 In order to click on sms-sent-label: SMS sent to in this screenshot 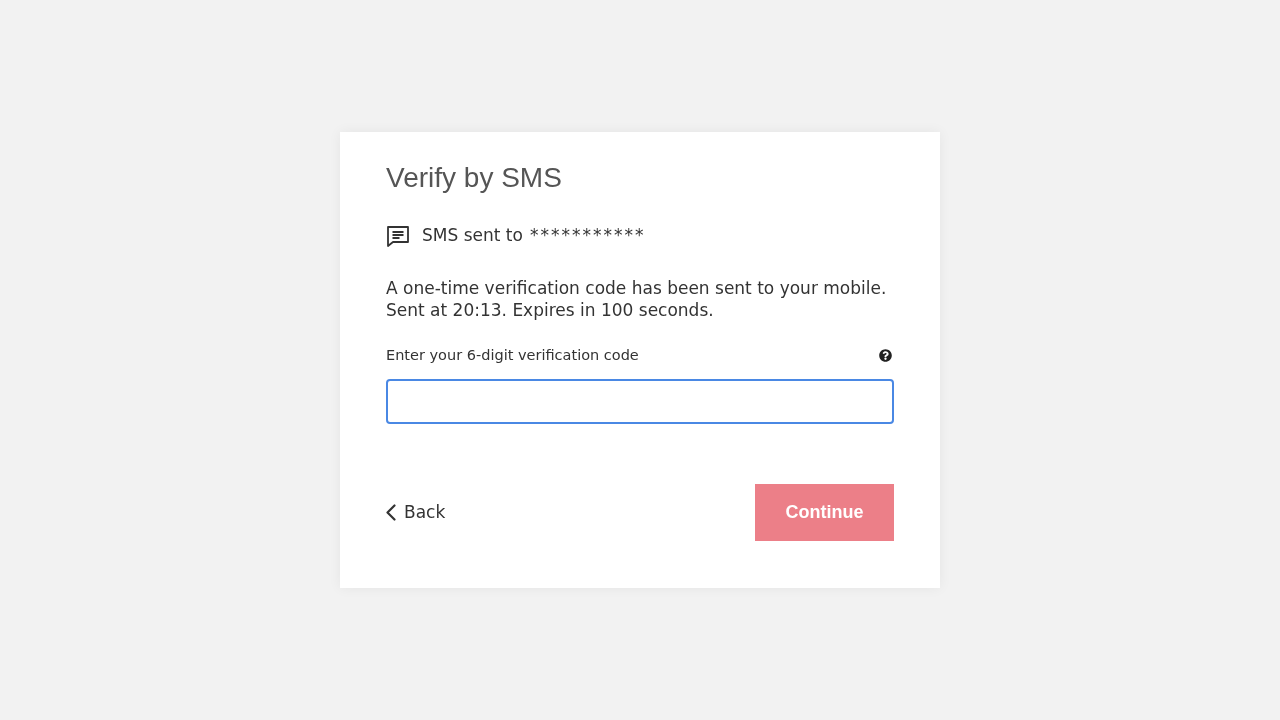, I will do `click(472, 236)`.